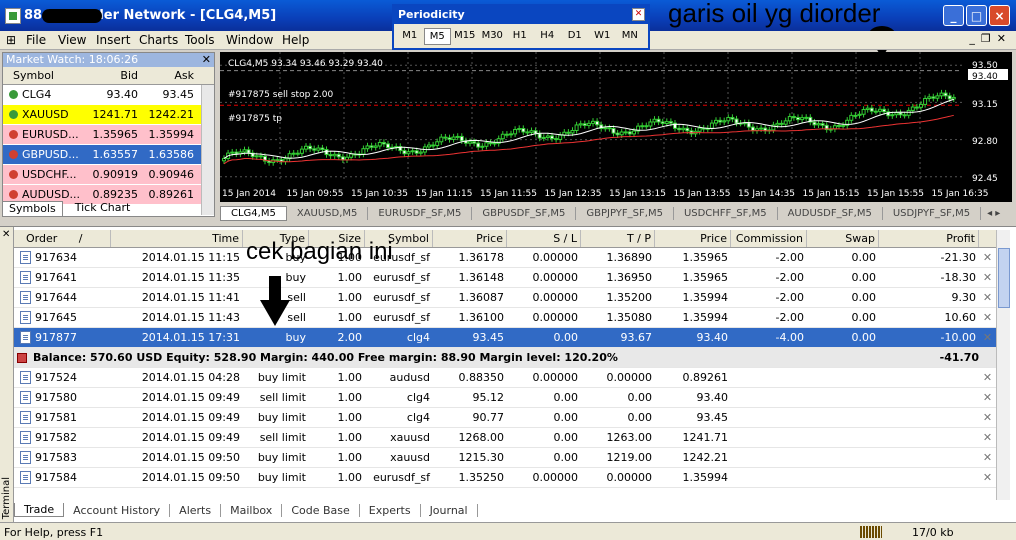 The image size is (1016, 540). Describe the element at coordinates (207, 150) in the screenshot. I see `market-watch-scrollbar` at that location.